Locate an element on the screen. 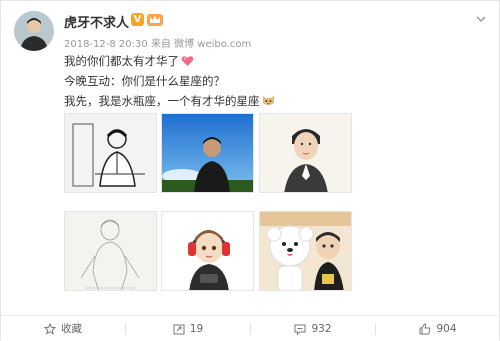  heart-icon is located at coordinates (187, 61).